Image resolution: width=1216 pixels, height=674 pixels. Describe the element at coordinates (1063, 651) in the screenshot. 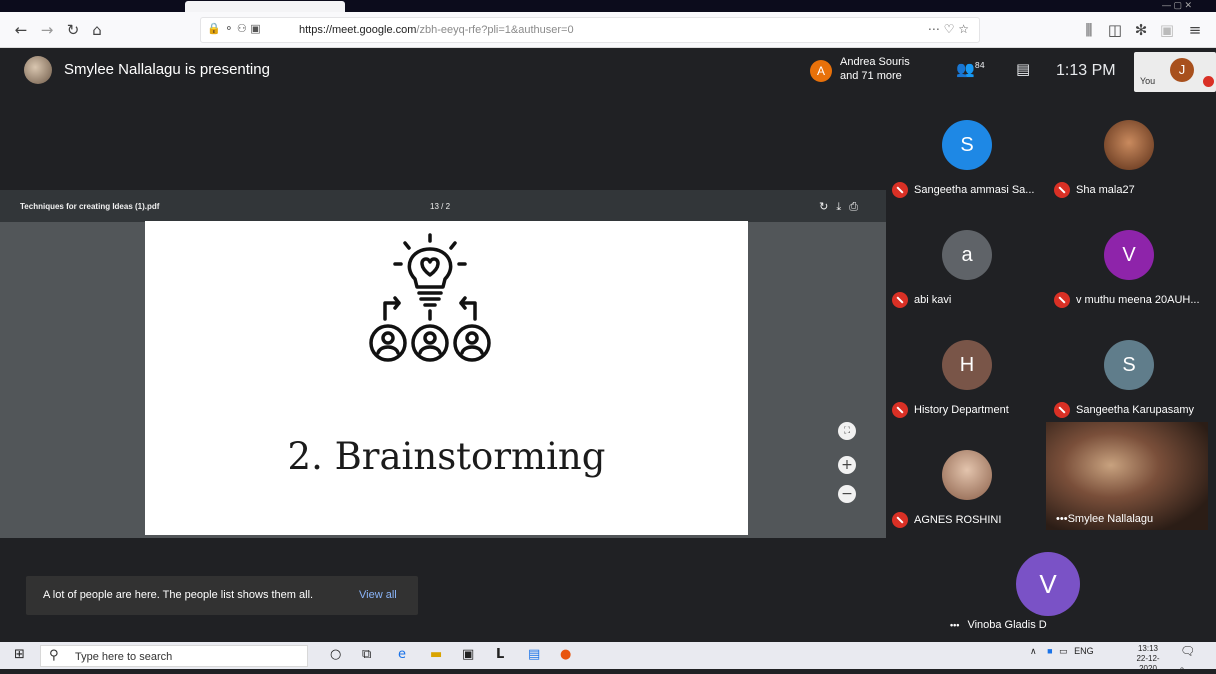

I see `network-icon: ▭` at that location.